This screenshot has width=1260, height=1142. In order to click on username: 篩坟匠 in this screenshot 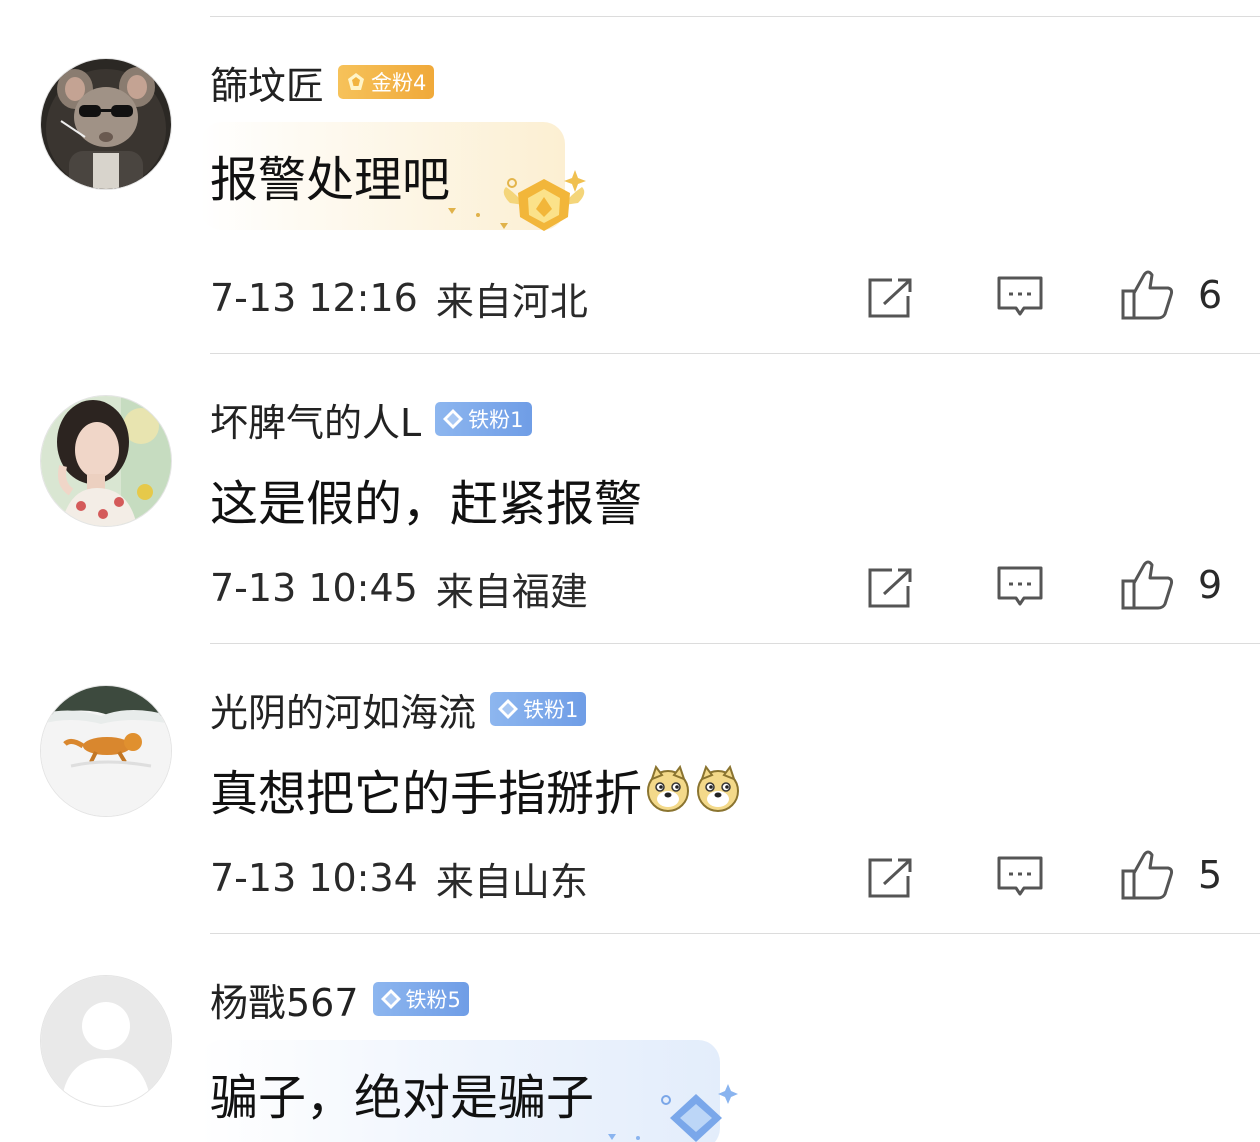, I will do `click(267, 82)`.